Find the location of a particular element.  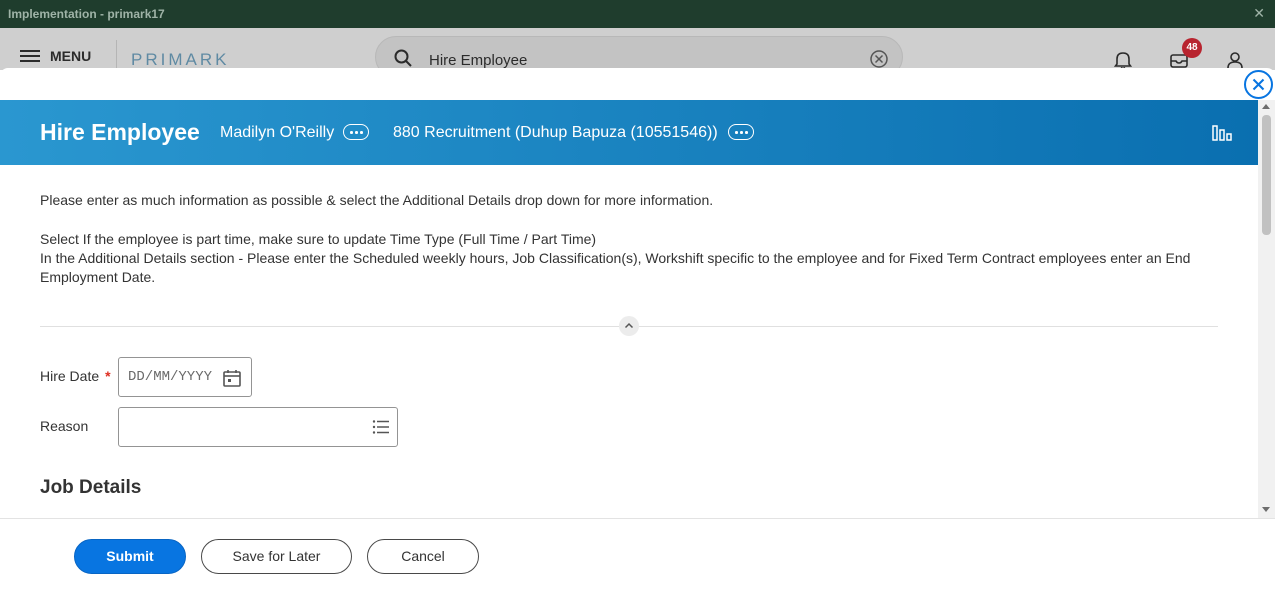

hire-date-placeholder: DD/MM/YYYY is located at coordinates (170, 377).